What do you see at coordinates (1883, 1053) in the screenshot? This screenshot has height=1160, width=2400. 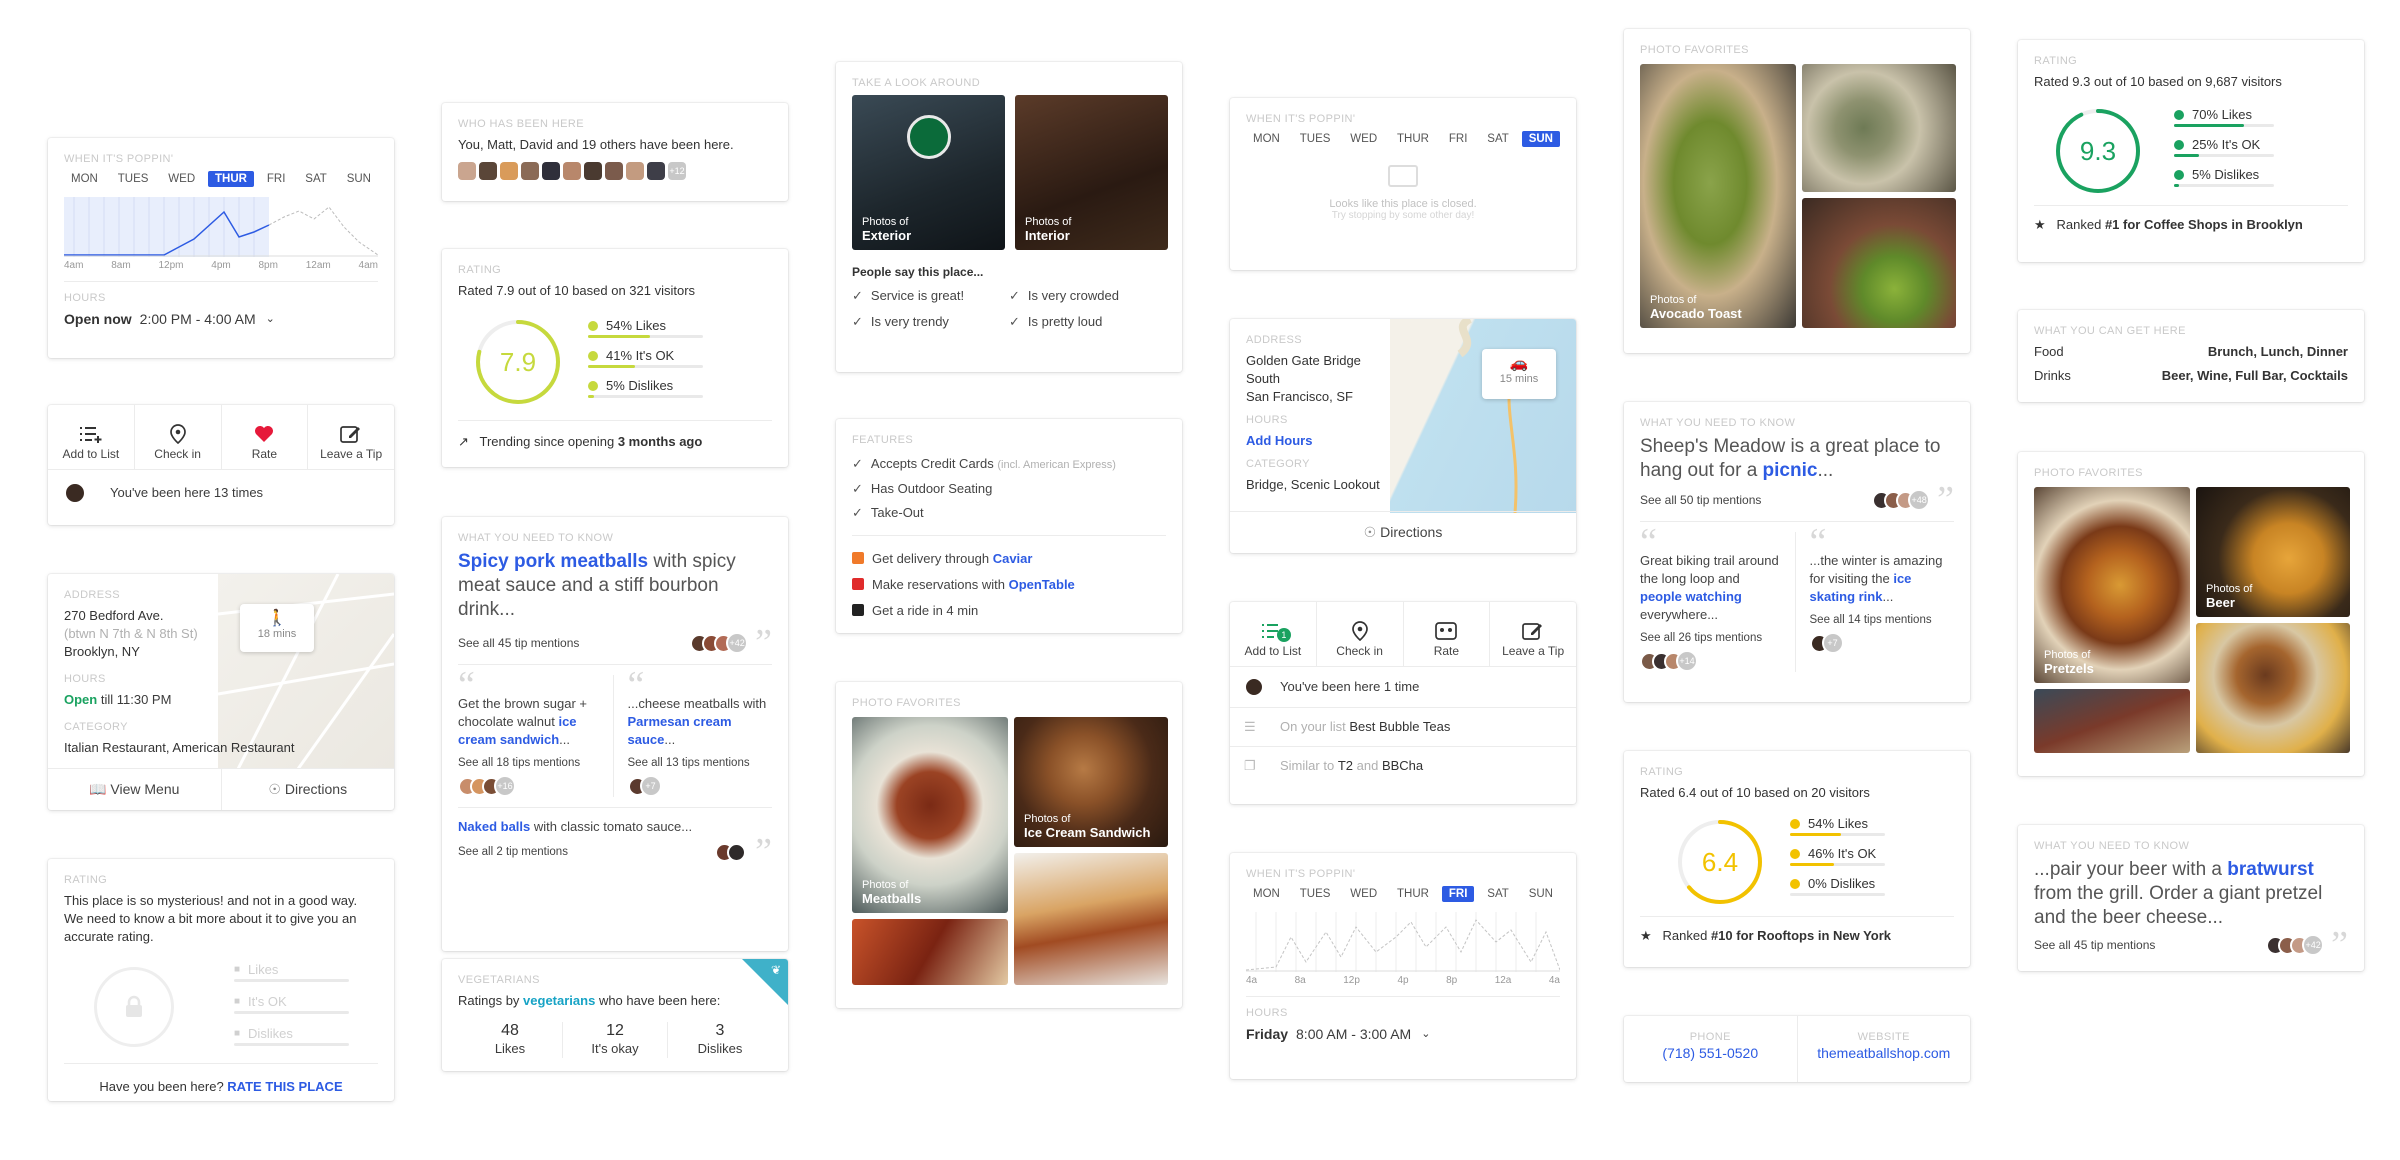 I see `website-link: themeatballshop.com` at bounding box center [1883, 1053].